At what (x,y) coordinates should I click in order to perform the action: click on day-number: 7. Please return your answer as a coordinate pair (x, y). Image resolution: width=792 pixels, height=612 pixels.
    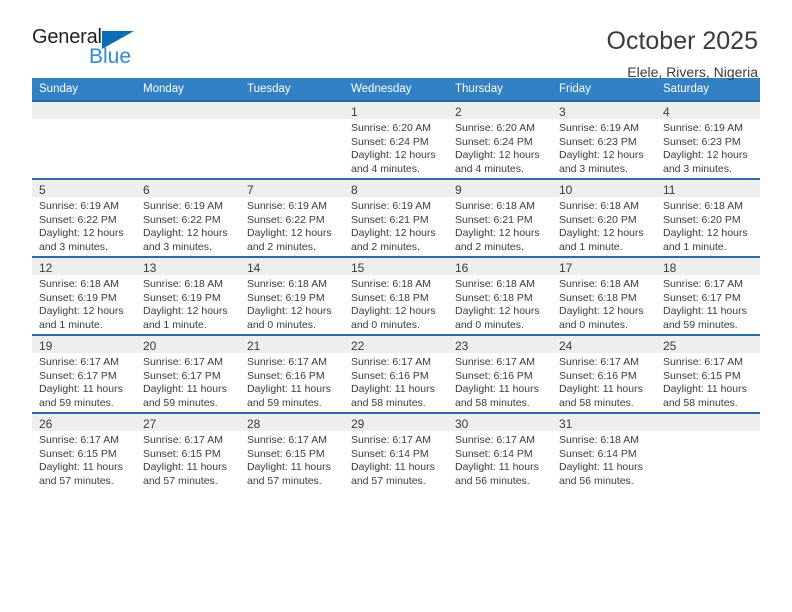
    Looking at the image, I should click on (250, 190).